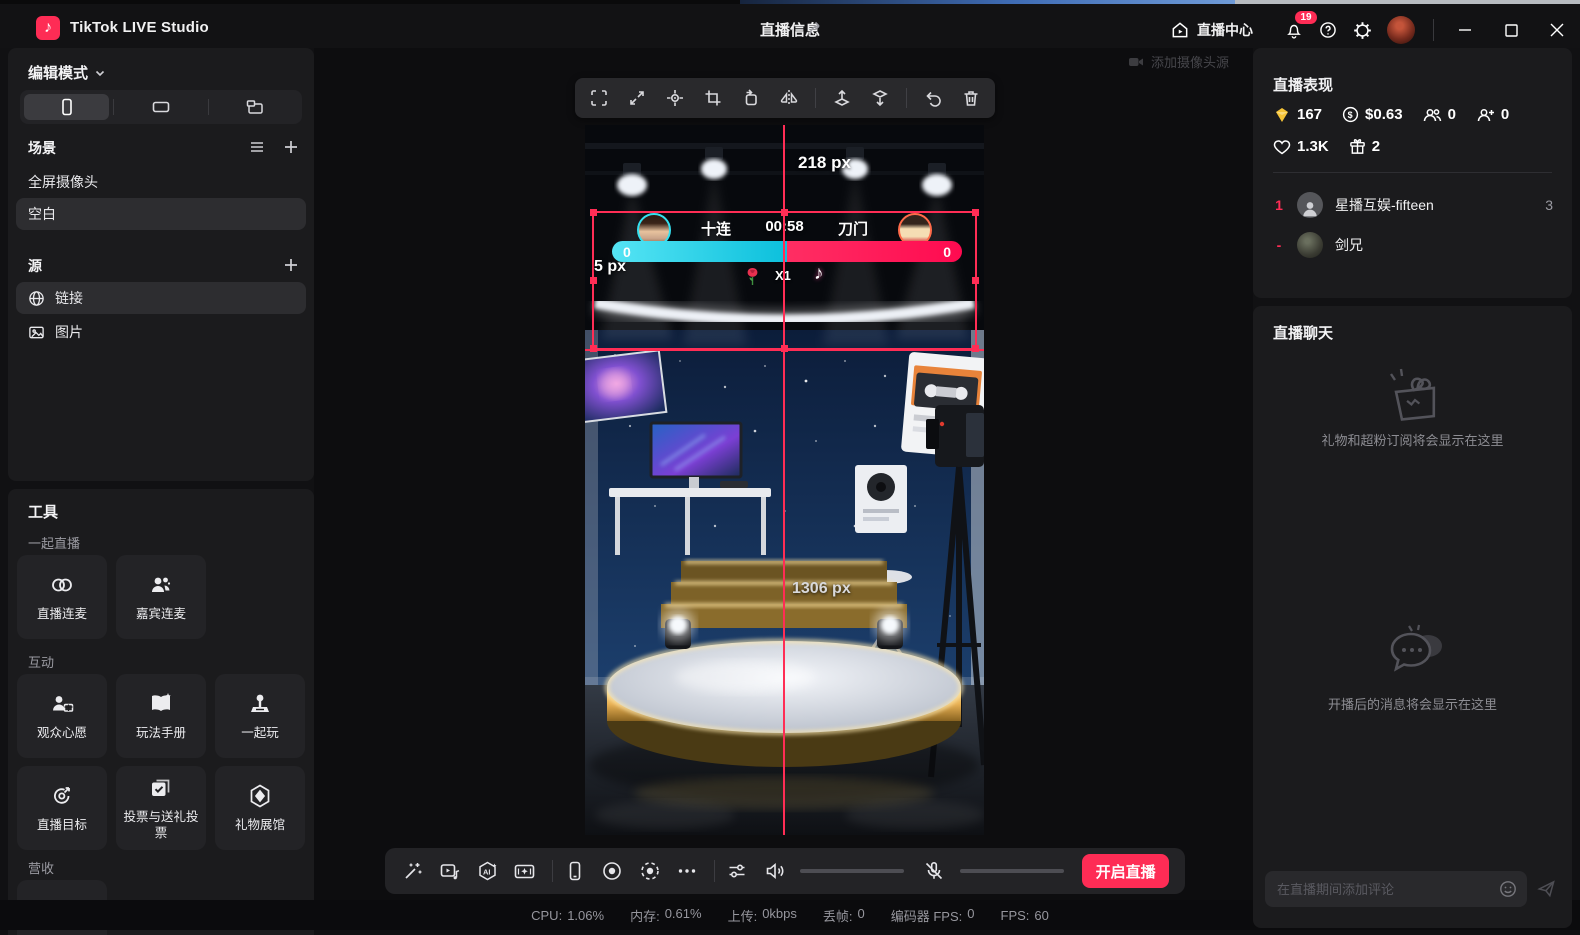 The height and width of the screenshot is (935, 1580). Describe the element at coordinates (161, 298) in the screenshot. I see `source-item-link: 链接` at that location.